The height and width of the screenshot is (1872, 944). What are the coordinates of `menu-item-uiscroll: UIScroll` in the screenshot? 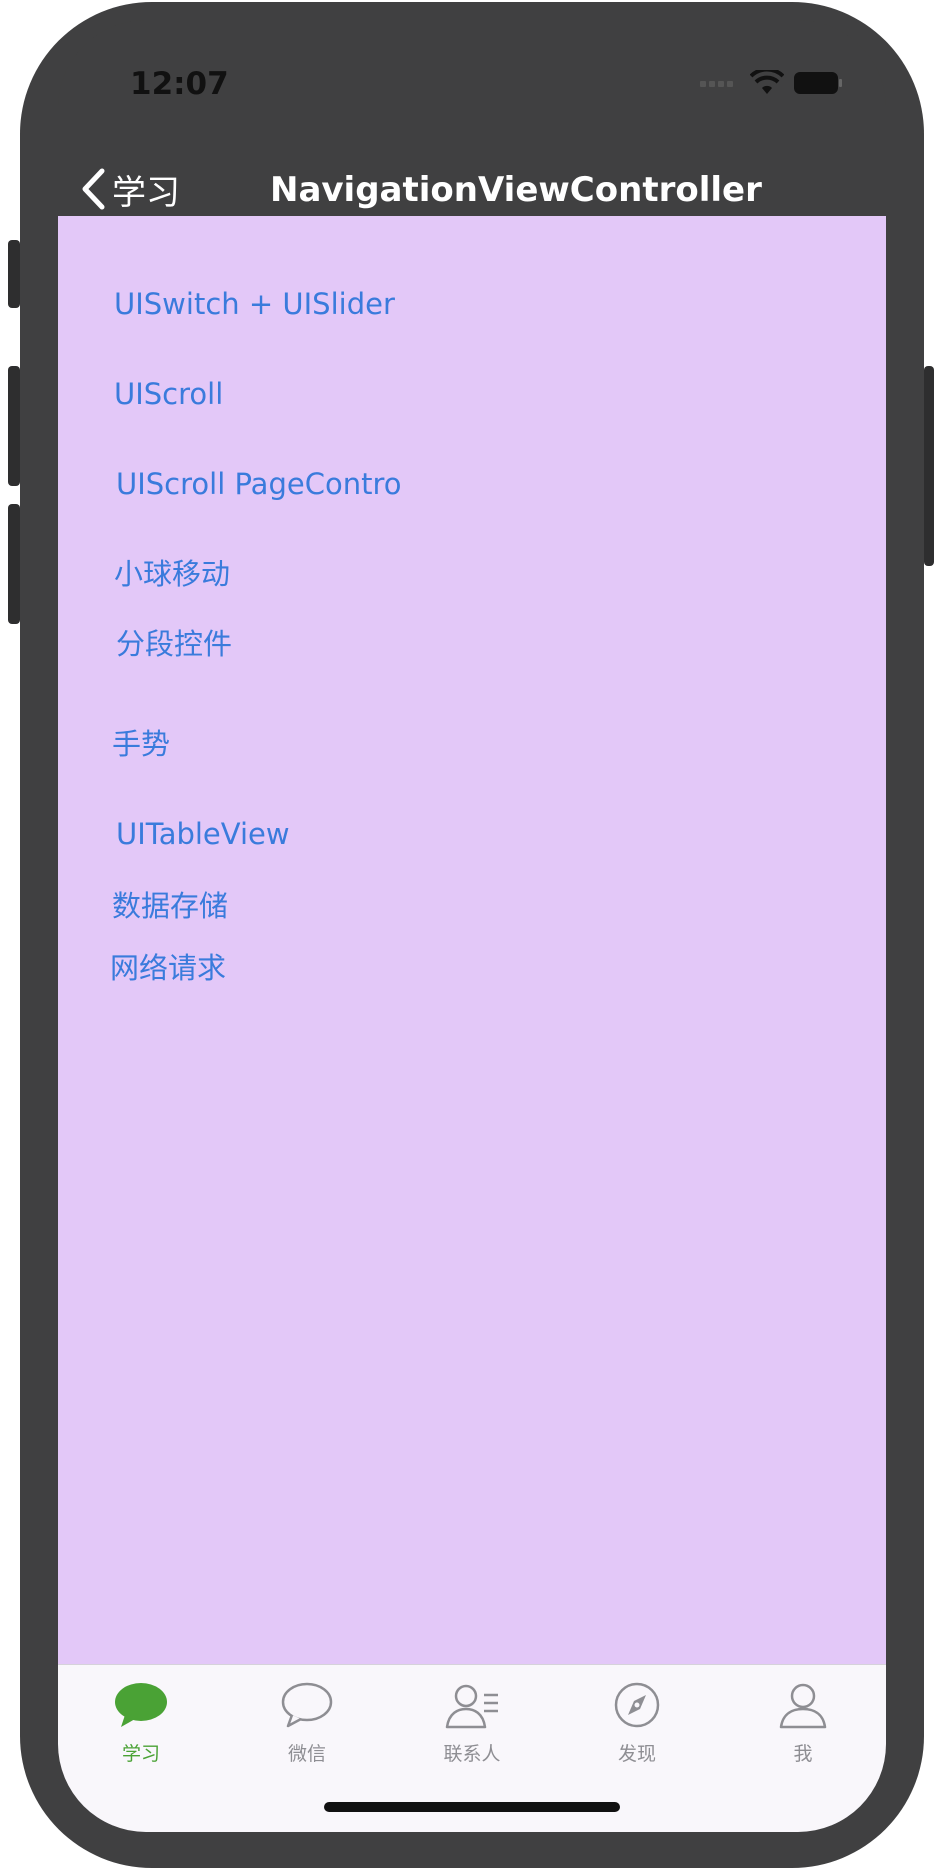 It's located at (168, 394).